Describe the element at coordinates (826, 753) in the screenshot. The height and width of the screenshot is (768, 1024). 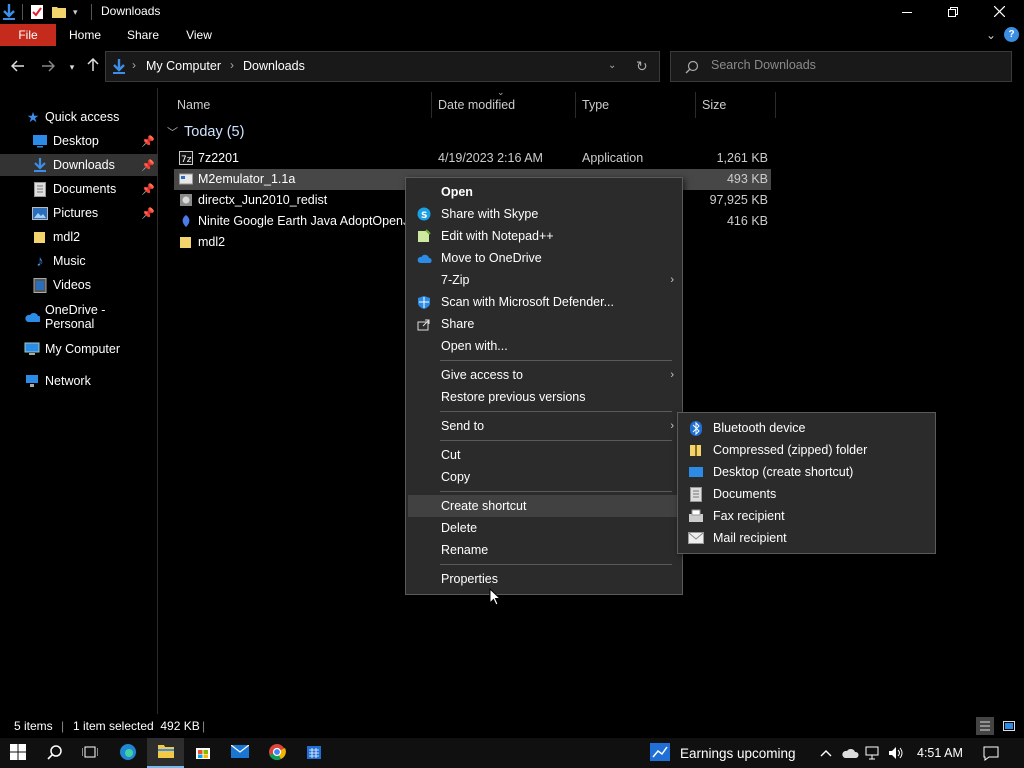
I see `show-hidden-icons-chevron-icon` at that location.